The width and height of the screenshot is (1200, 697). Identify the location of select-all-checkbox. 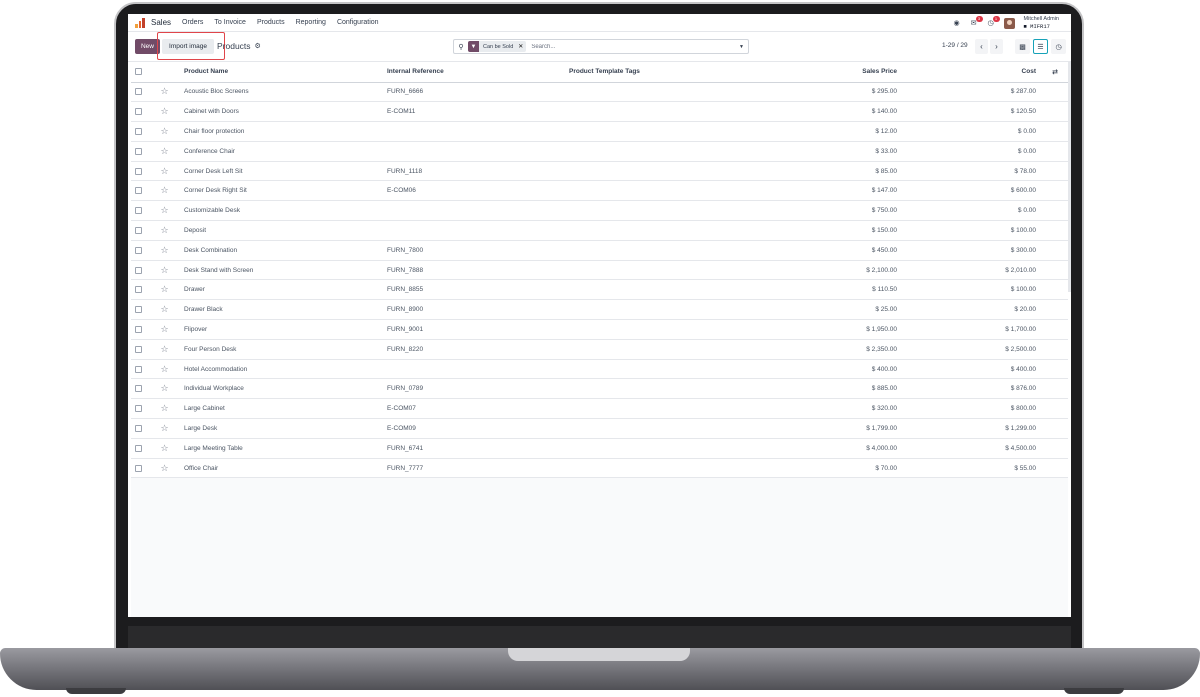
(138, 72).